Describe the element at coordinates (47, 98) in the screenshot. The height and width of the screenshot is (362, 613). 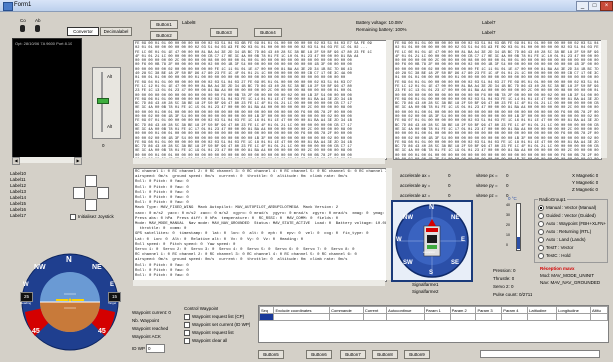
I see `video-panel: Opt: 28/10/06 7A 9600 Port 8.10` at that location.